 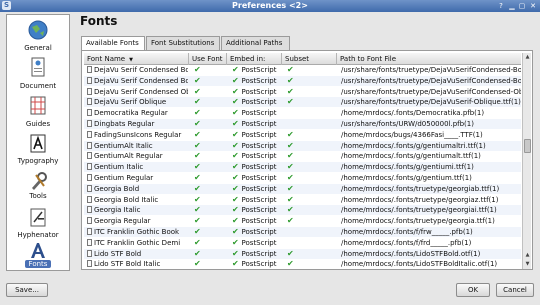 What do you see at coordinates (208, 59) in the screenshot?
I see `column-header-use-font: Use Font` at bounding box center [208, 59].